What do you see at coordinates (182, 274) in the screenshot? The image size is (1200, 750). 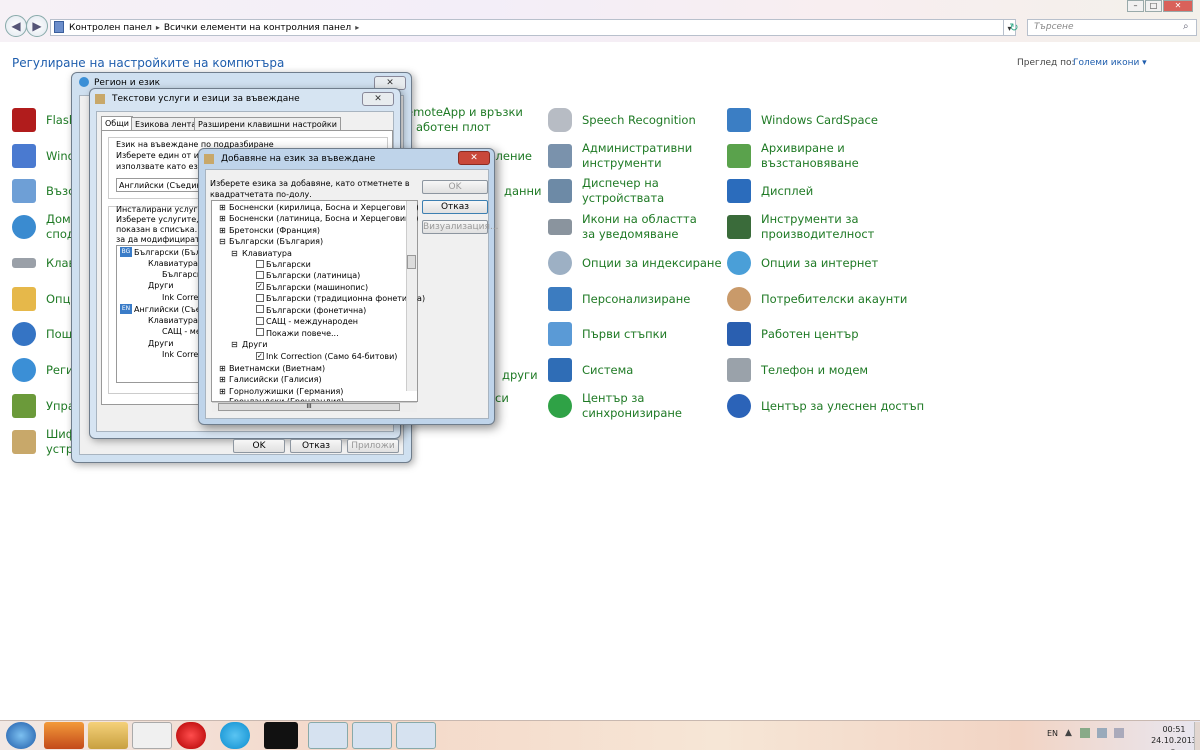 I see `tree-bg-keyboard-item: Българск` at bounding box center [182, 274].